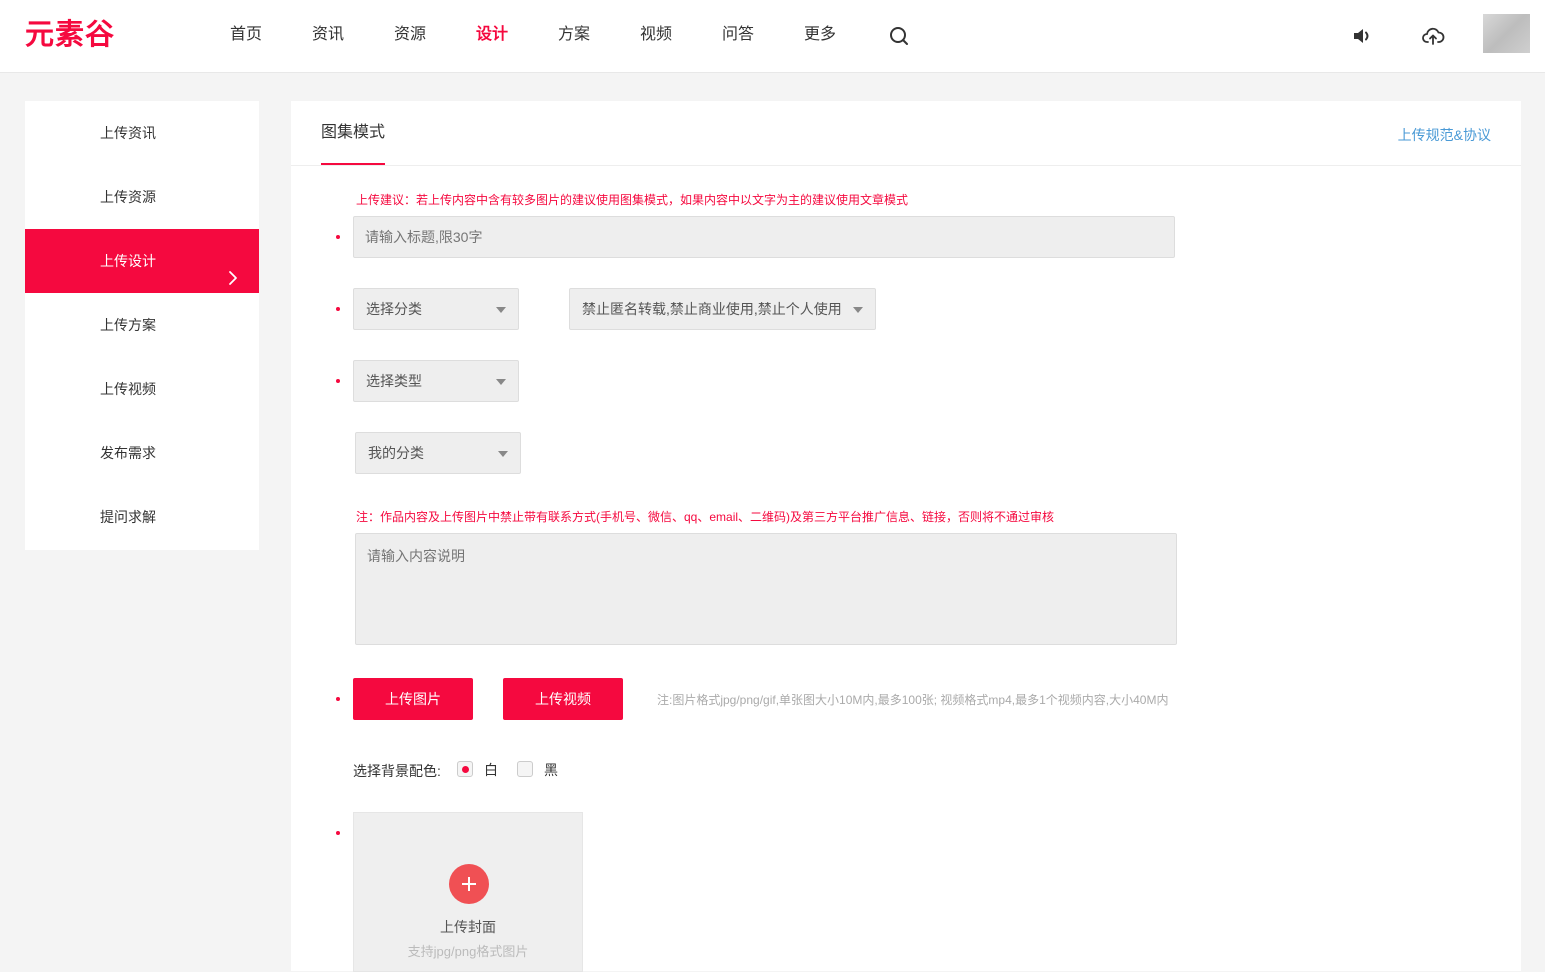 This screenshot has width=1545, height=972. I want to click on sidebar-item-upload-design: 上传设计, so click(142, 261).